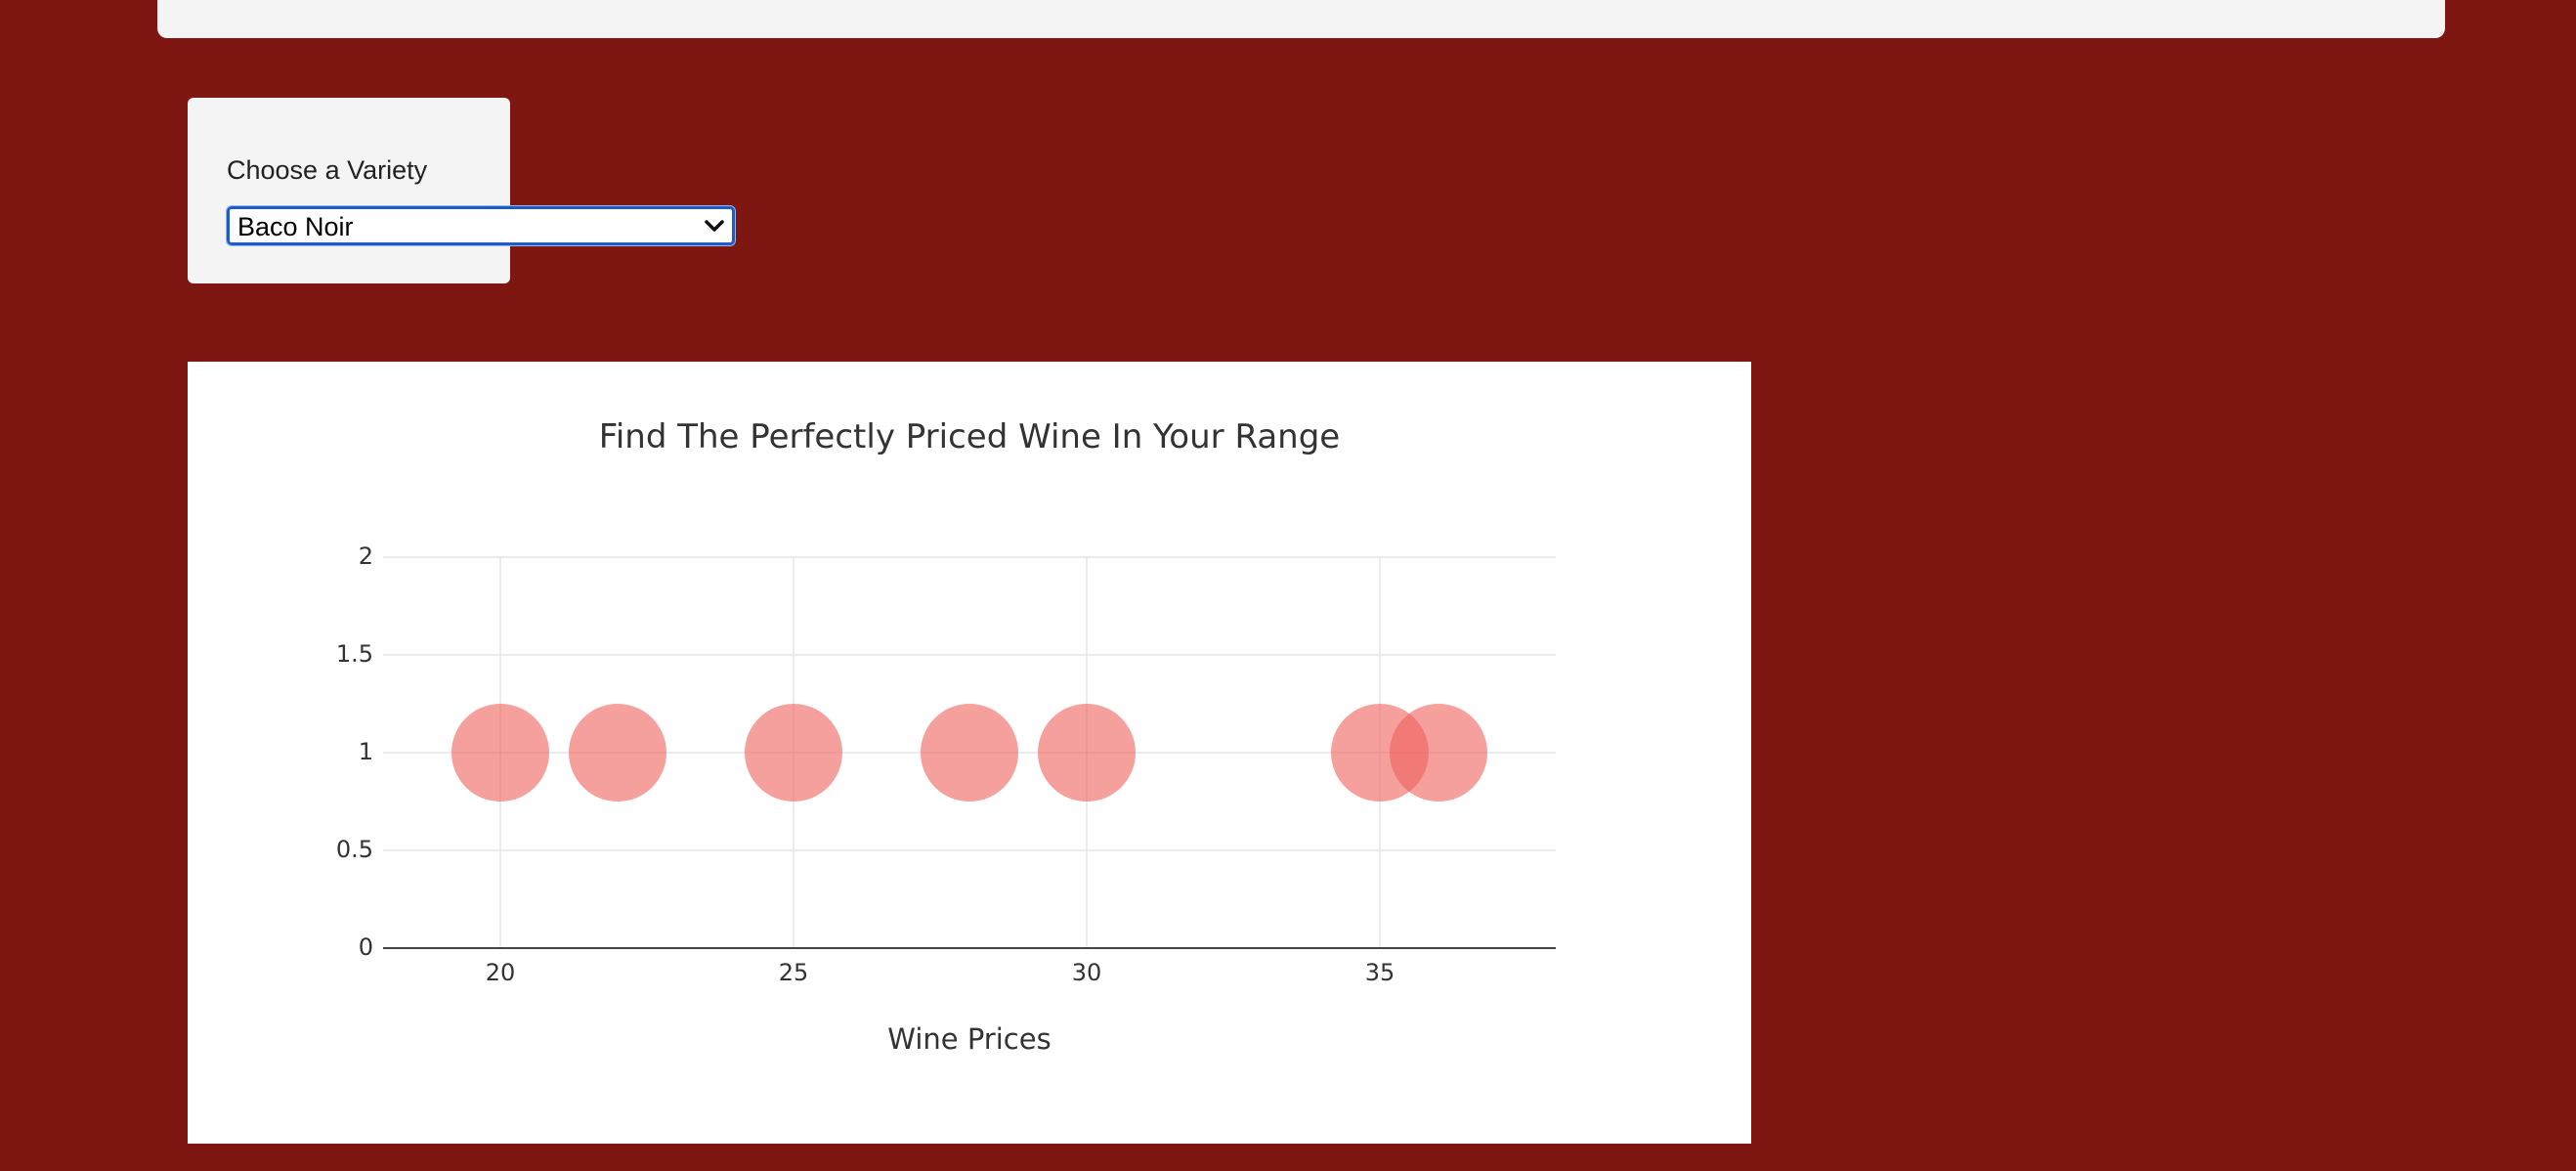  What do you see at coordinates (1301, 19) in the screenshot?
I see `top-panel` at bounding box center [1301, 19].